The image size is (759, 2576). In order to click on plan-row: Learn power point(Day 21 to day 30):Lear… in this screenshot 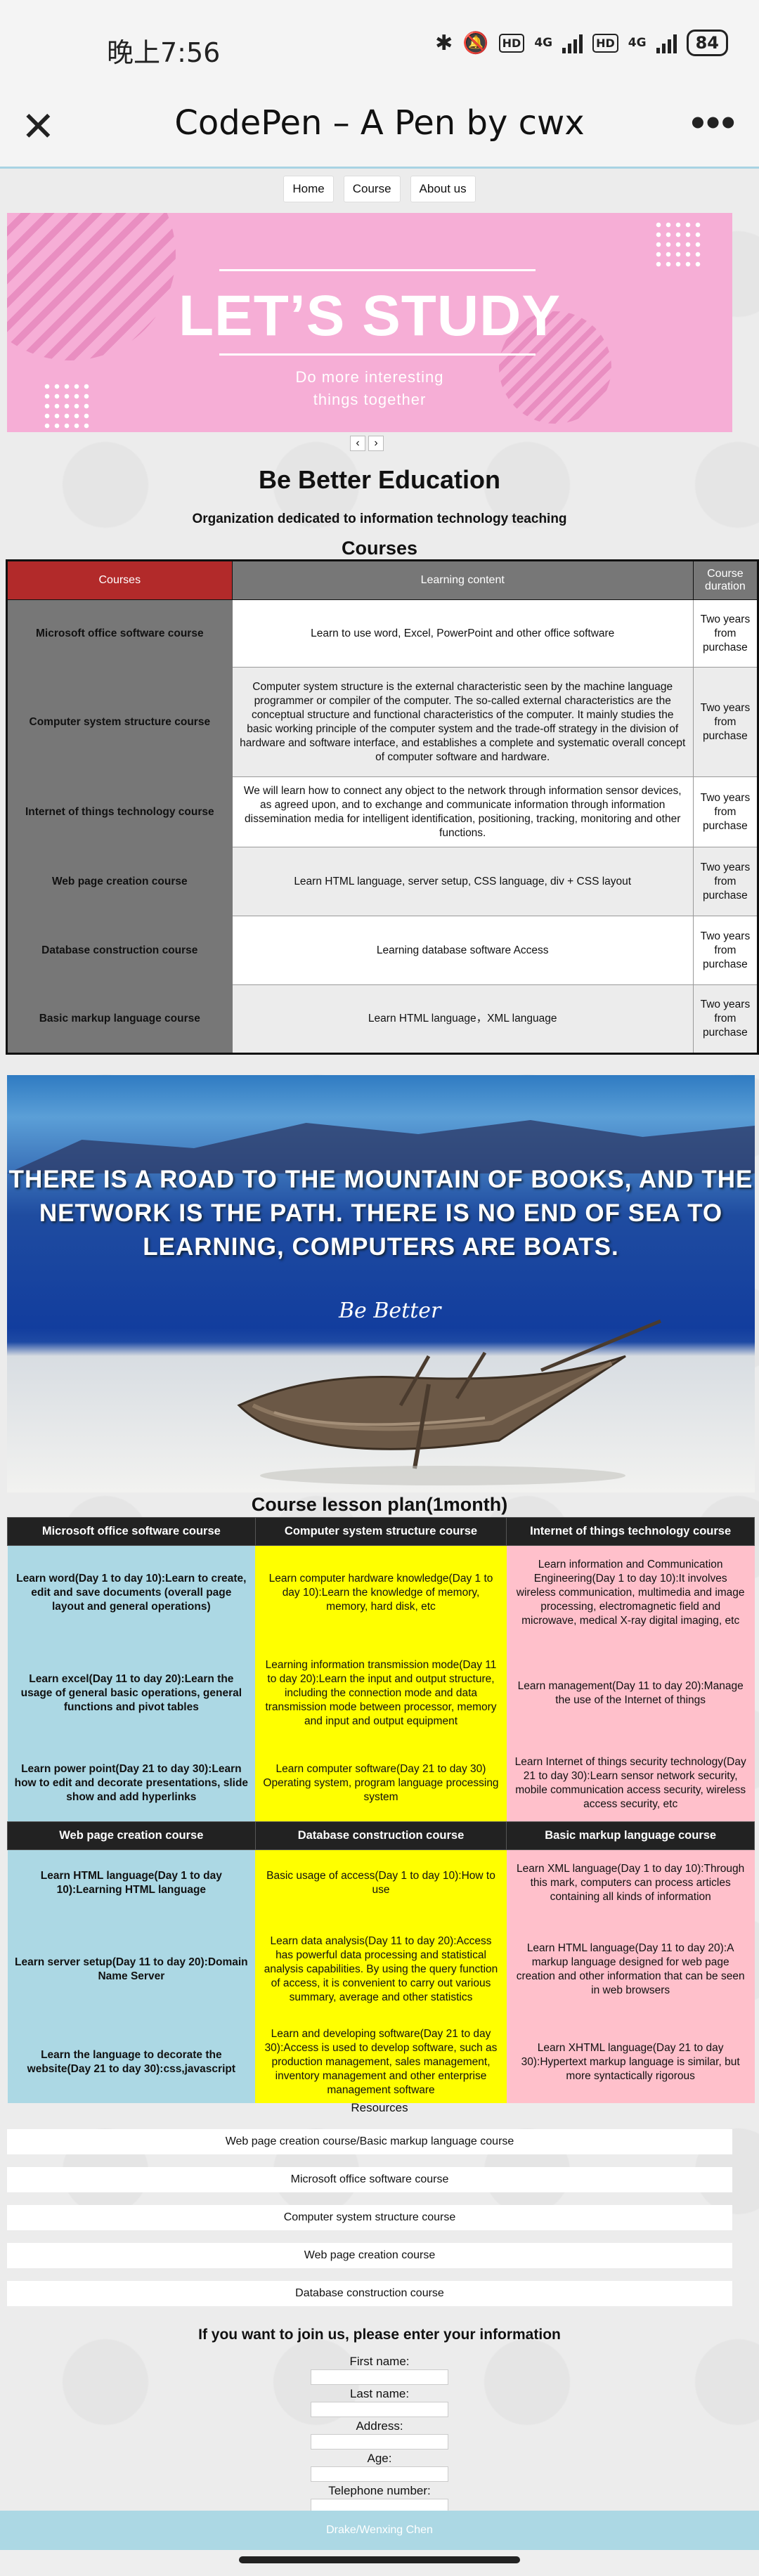, I will do `click(381, 1783)`.